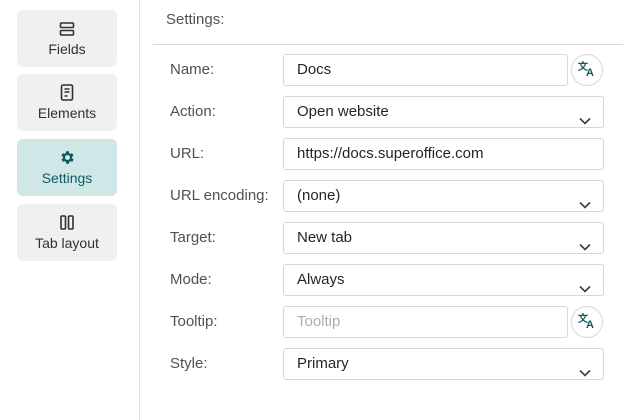 This screenshot has width=626, height=420. I want to click on sidebar-item-label: Settings, so click(67, 177).